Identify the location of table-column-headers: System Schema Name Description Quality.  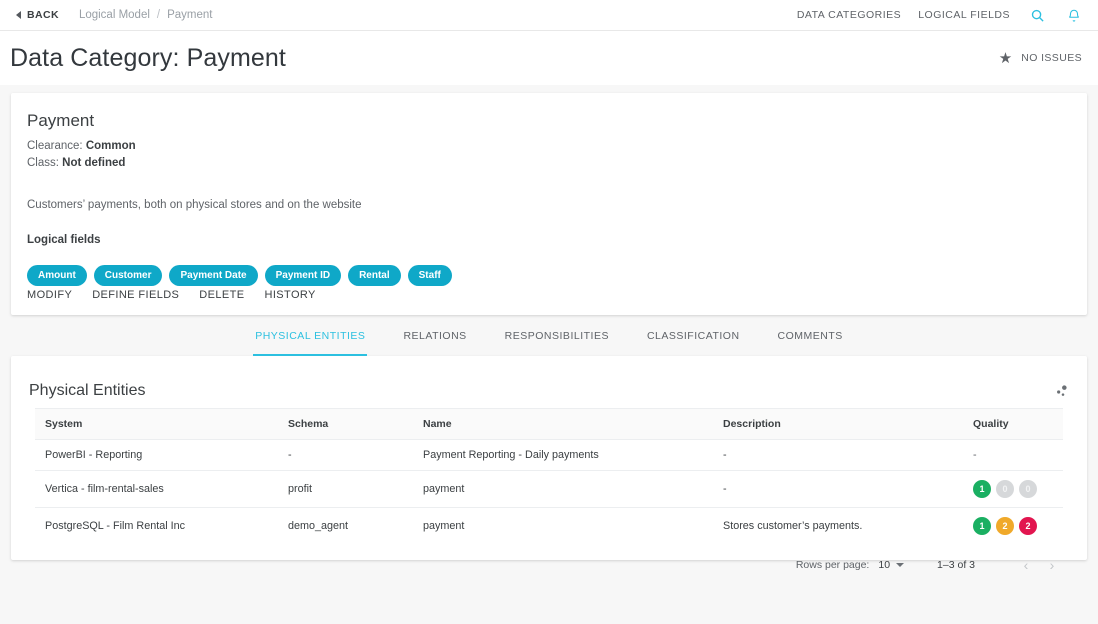
(549, 424).